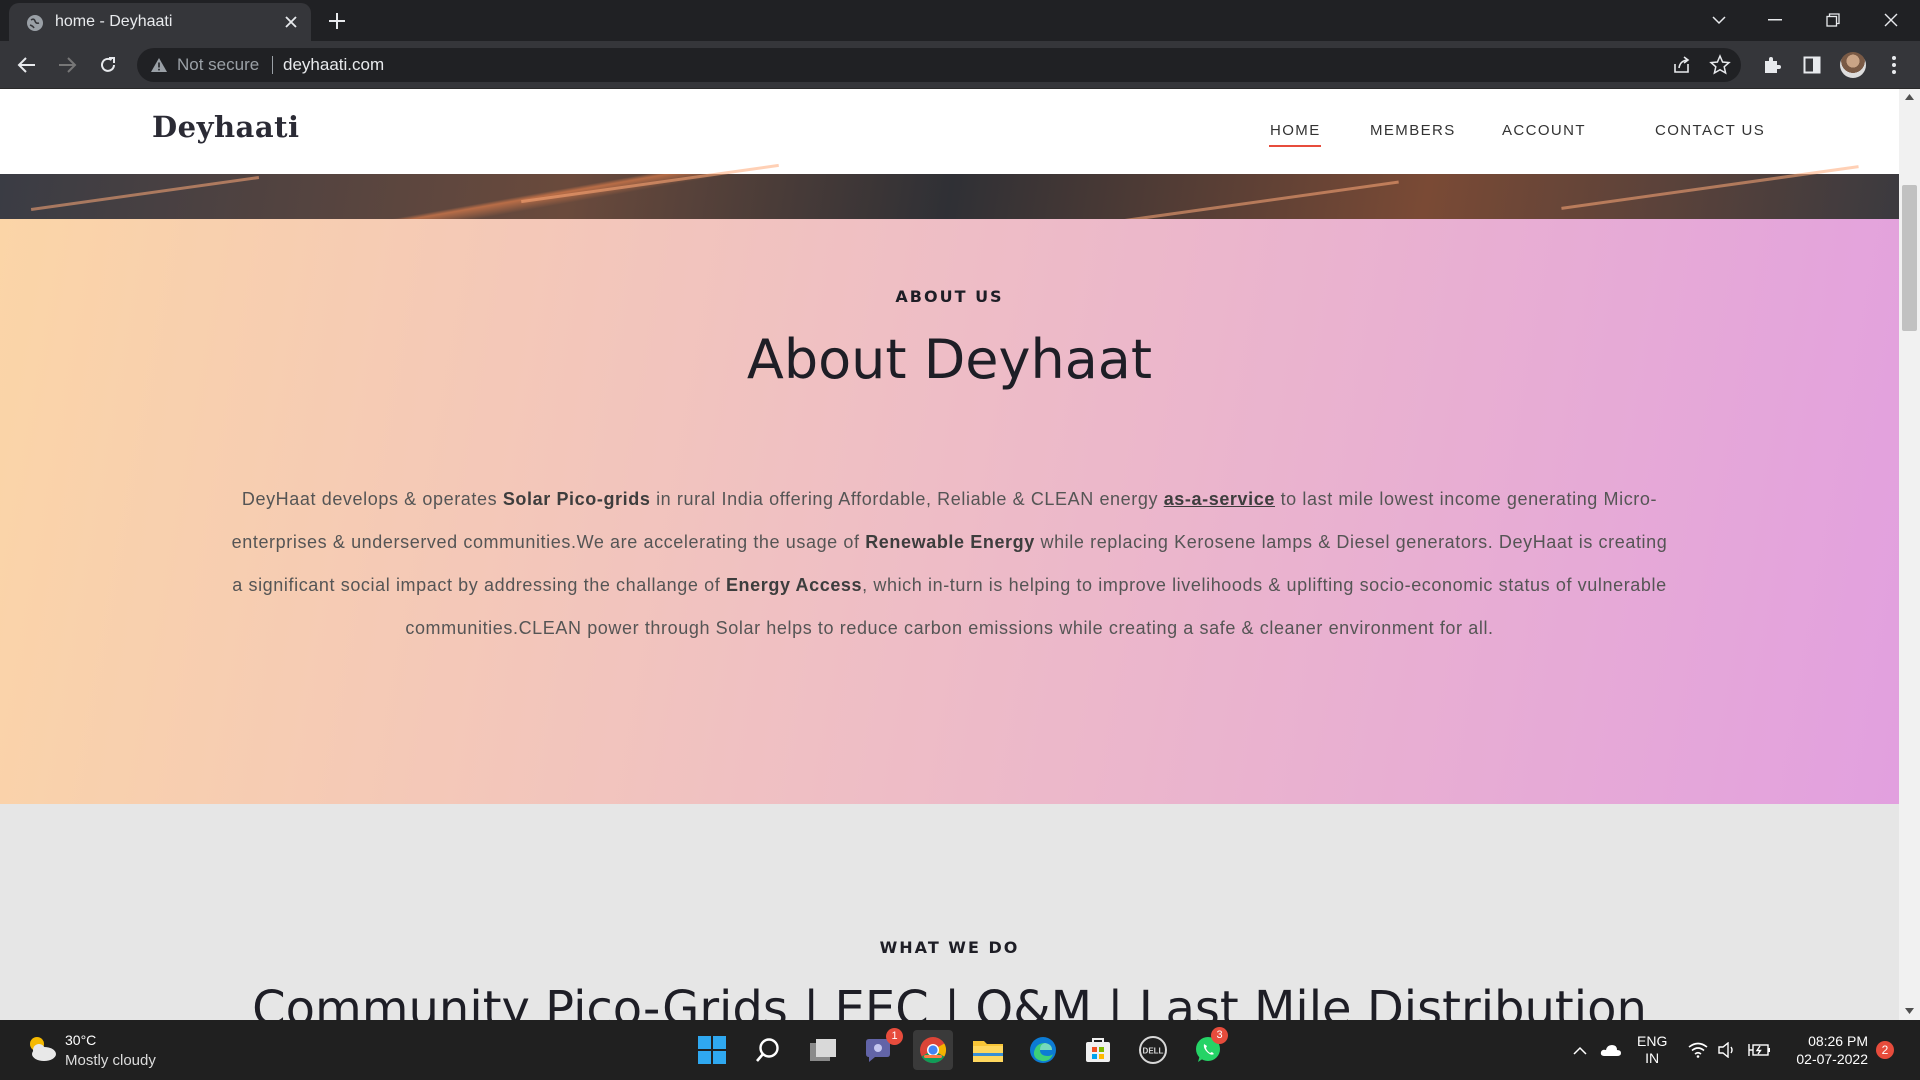 Image resolution: width=1920 pixels, height=1080 pixels. What do you see at coordinates (1832, 1059) in the screenshot?
I see `clock-date: 02-07-2022` at bounding box center [1832, 1059].